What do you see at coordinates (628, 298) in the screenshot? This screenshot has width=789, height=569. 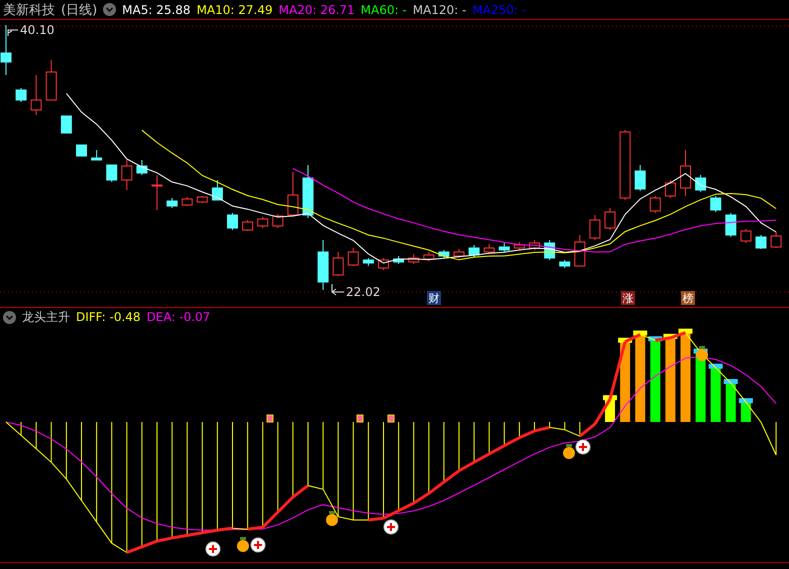 I see `event-badge: 涨` at bounding box center [628, 298].